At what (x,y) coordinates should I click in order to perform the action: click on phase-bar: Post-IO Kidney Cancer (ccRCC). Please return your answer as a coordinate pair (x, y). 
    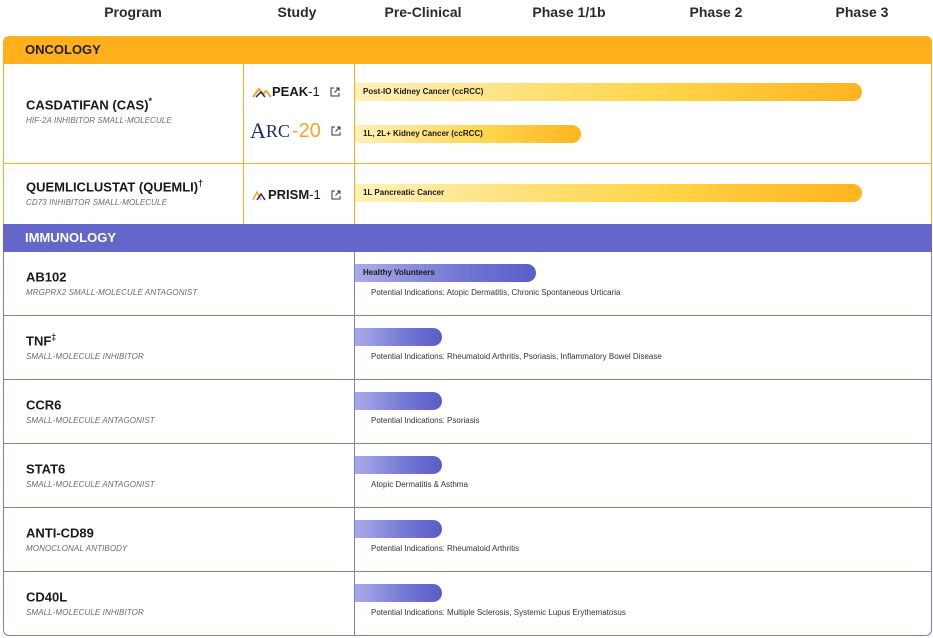
    Looking at the image, I should click on (608, 92).